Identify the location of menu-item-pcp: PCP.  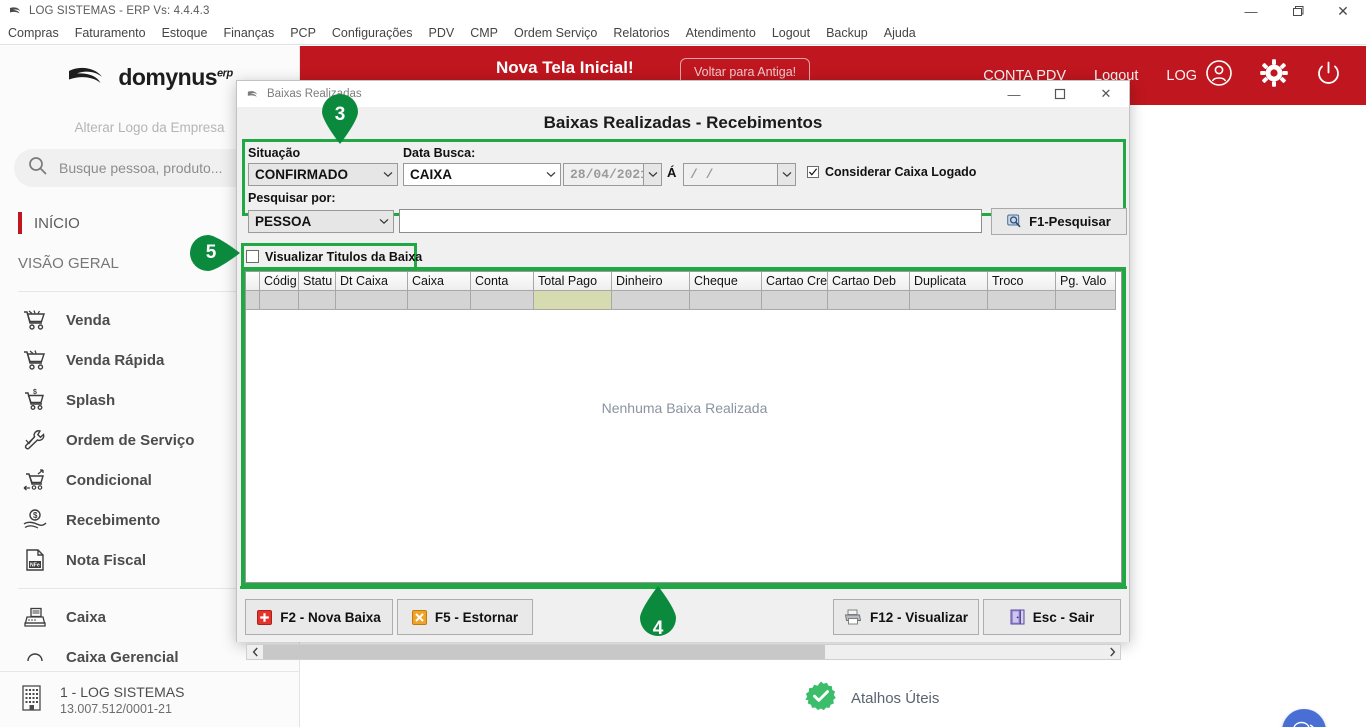
(303, 33).